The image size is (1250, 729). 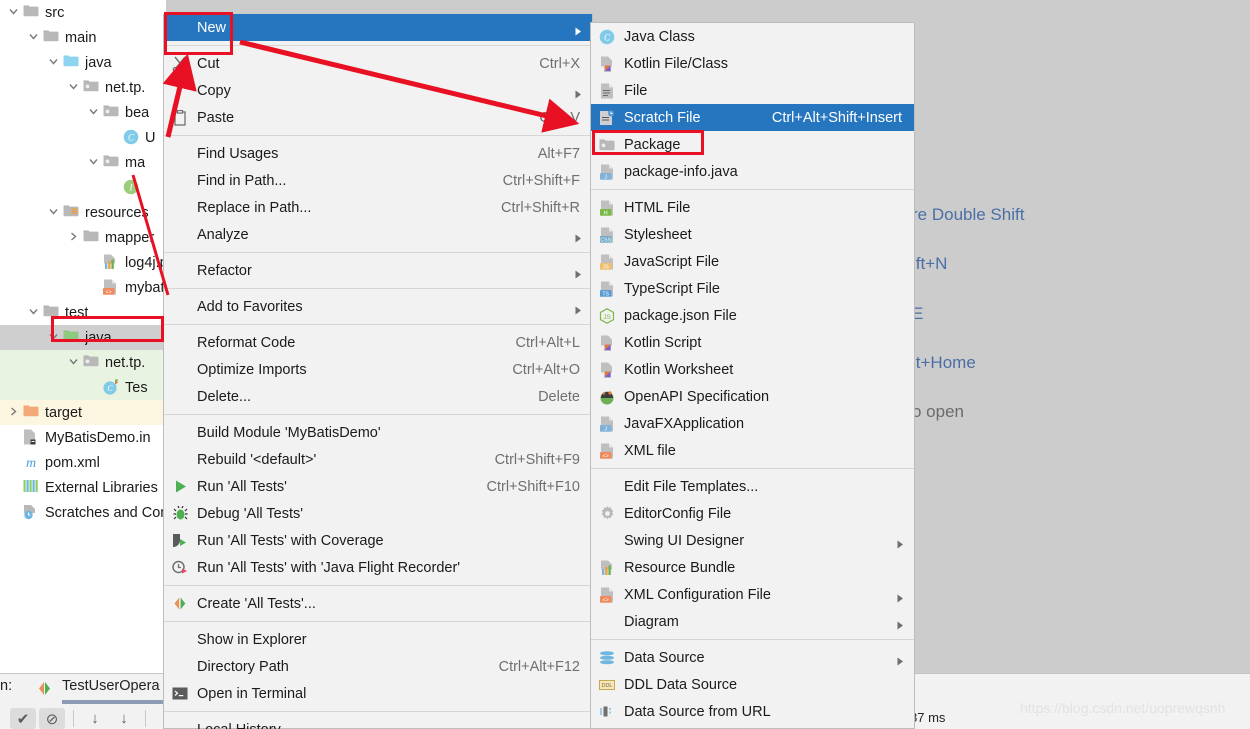 What do you see at coordinates (752, 711) in the screenshot?
I see `new-submenu-item: Data Source from URL` at bounding box center [752, 711].